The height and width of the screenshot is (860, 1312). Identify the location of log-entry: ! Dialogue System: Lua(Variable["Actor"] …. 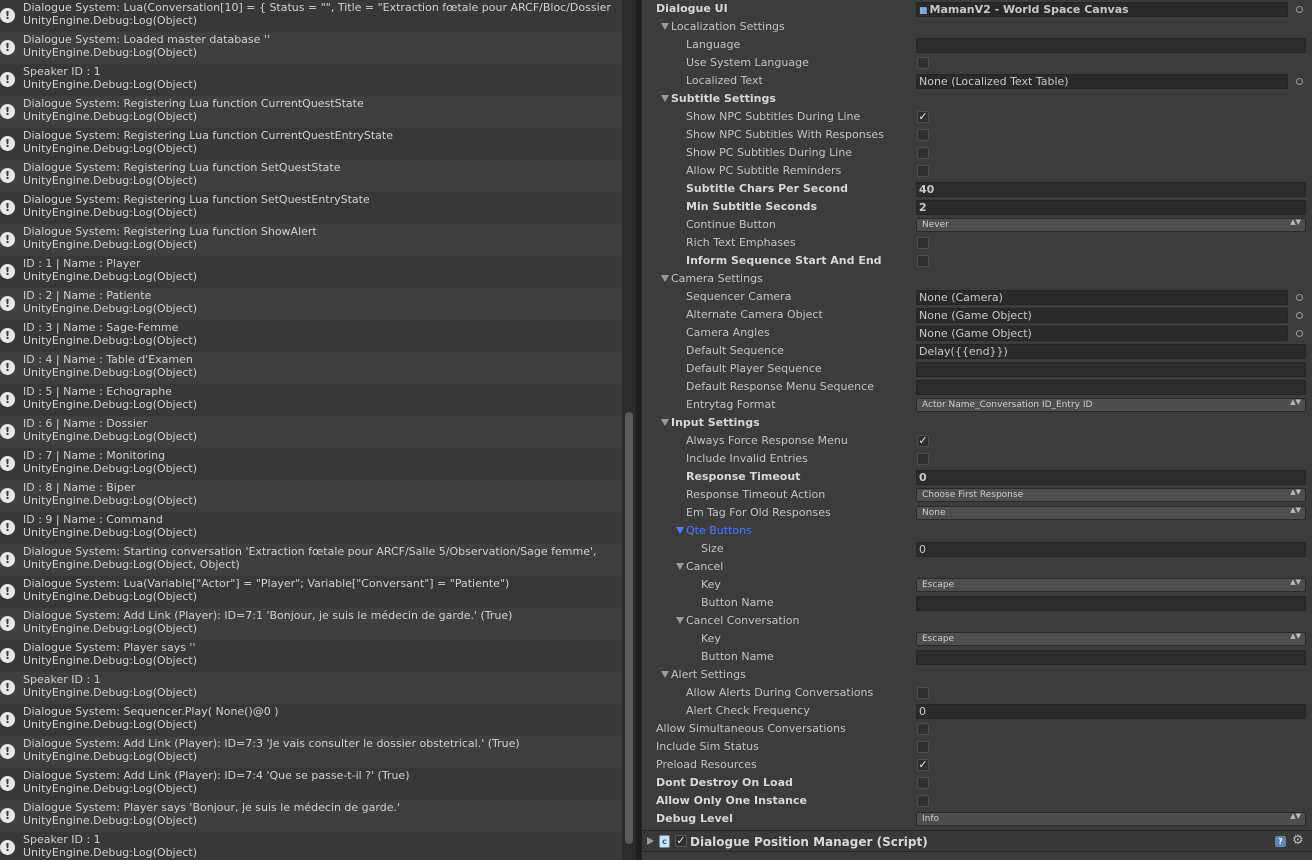
(311, 592).